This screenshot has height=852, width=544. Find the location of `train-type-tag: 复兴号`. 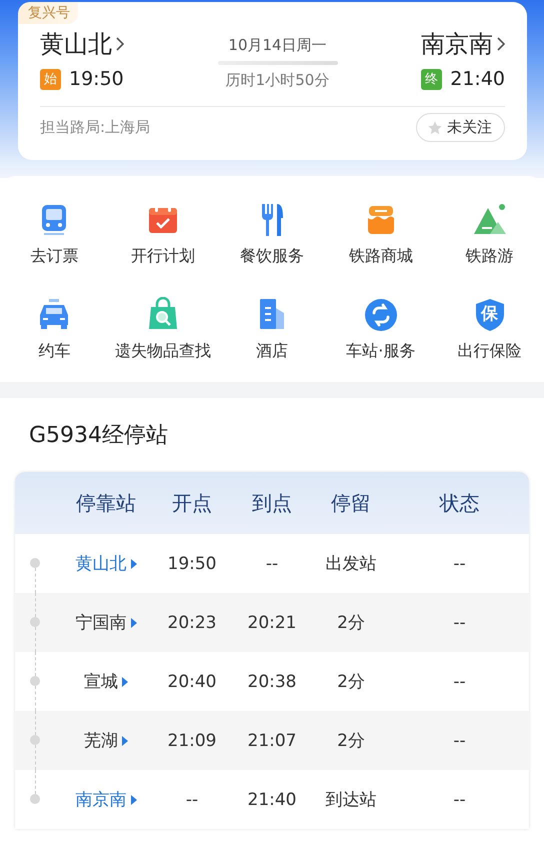

train-type-tag: 复兴号 is located at coordinates (48, 13).